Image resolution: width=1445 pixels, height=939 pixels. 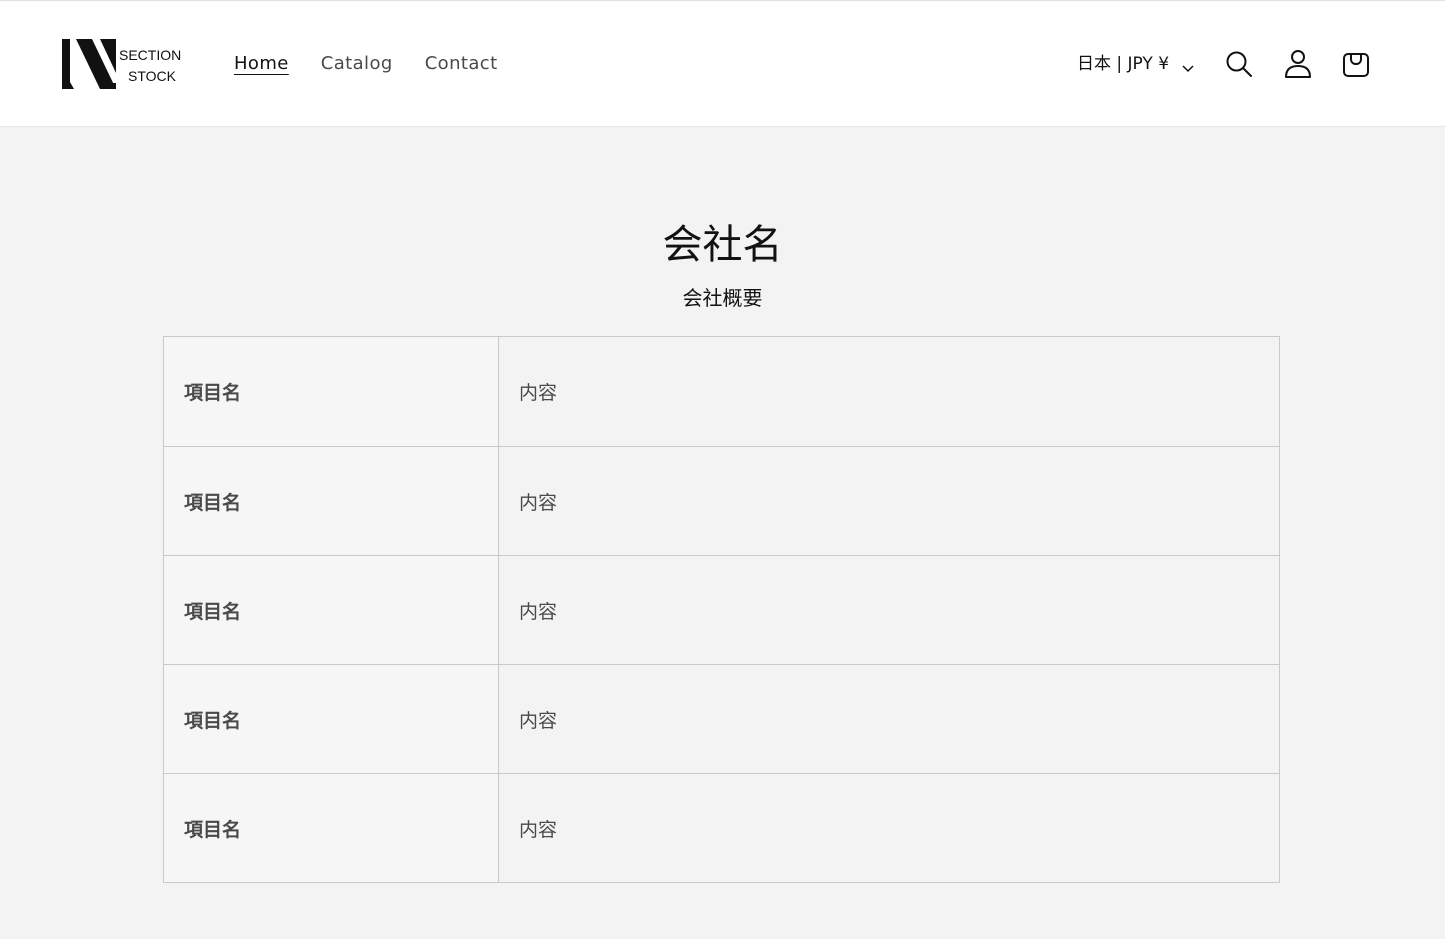 I want to click on main-nav: Home Catalog Contact, so click(x=366, y=64).